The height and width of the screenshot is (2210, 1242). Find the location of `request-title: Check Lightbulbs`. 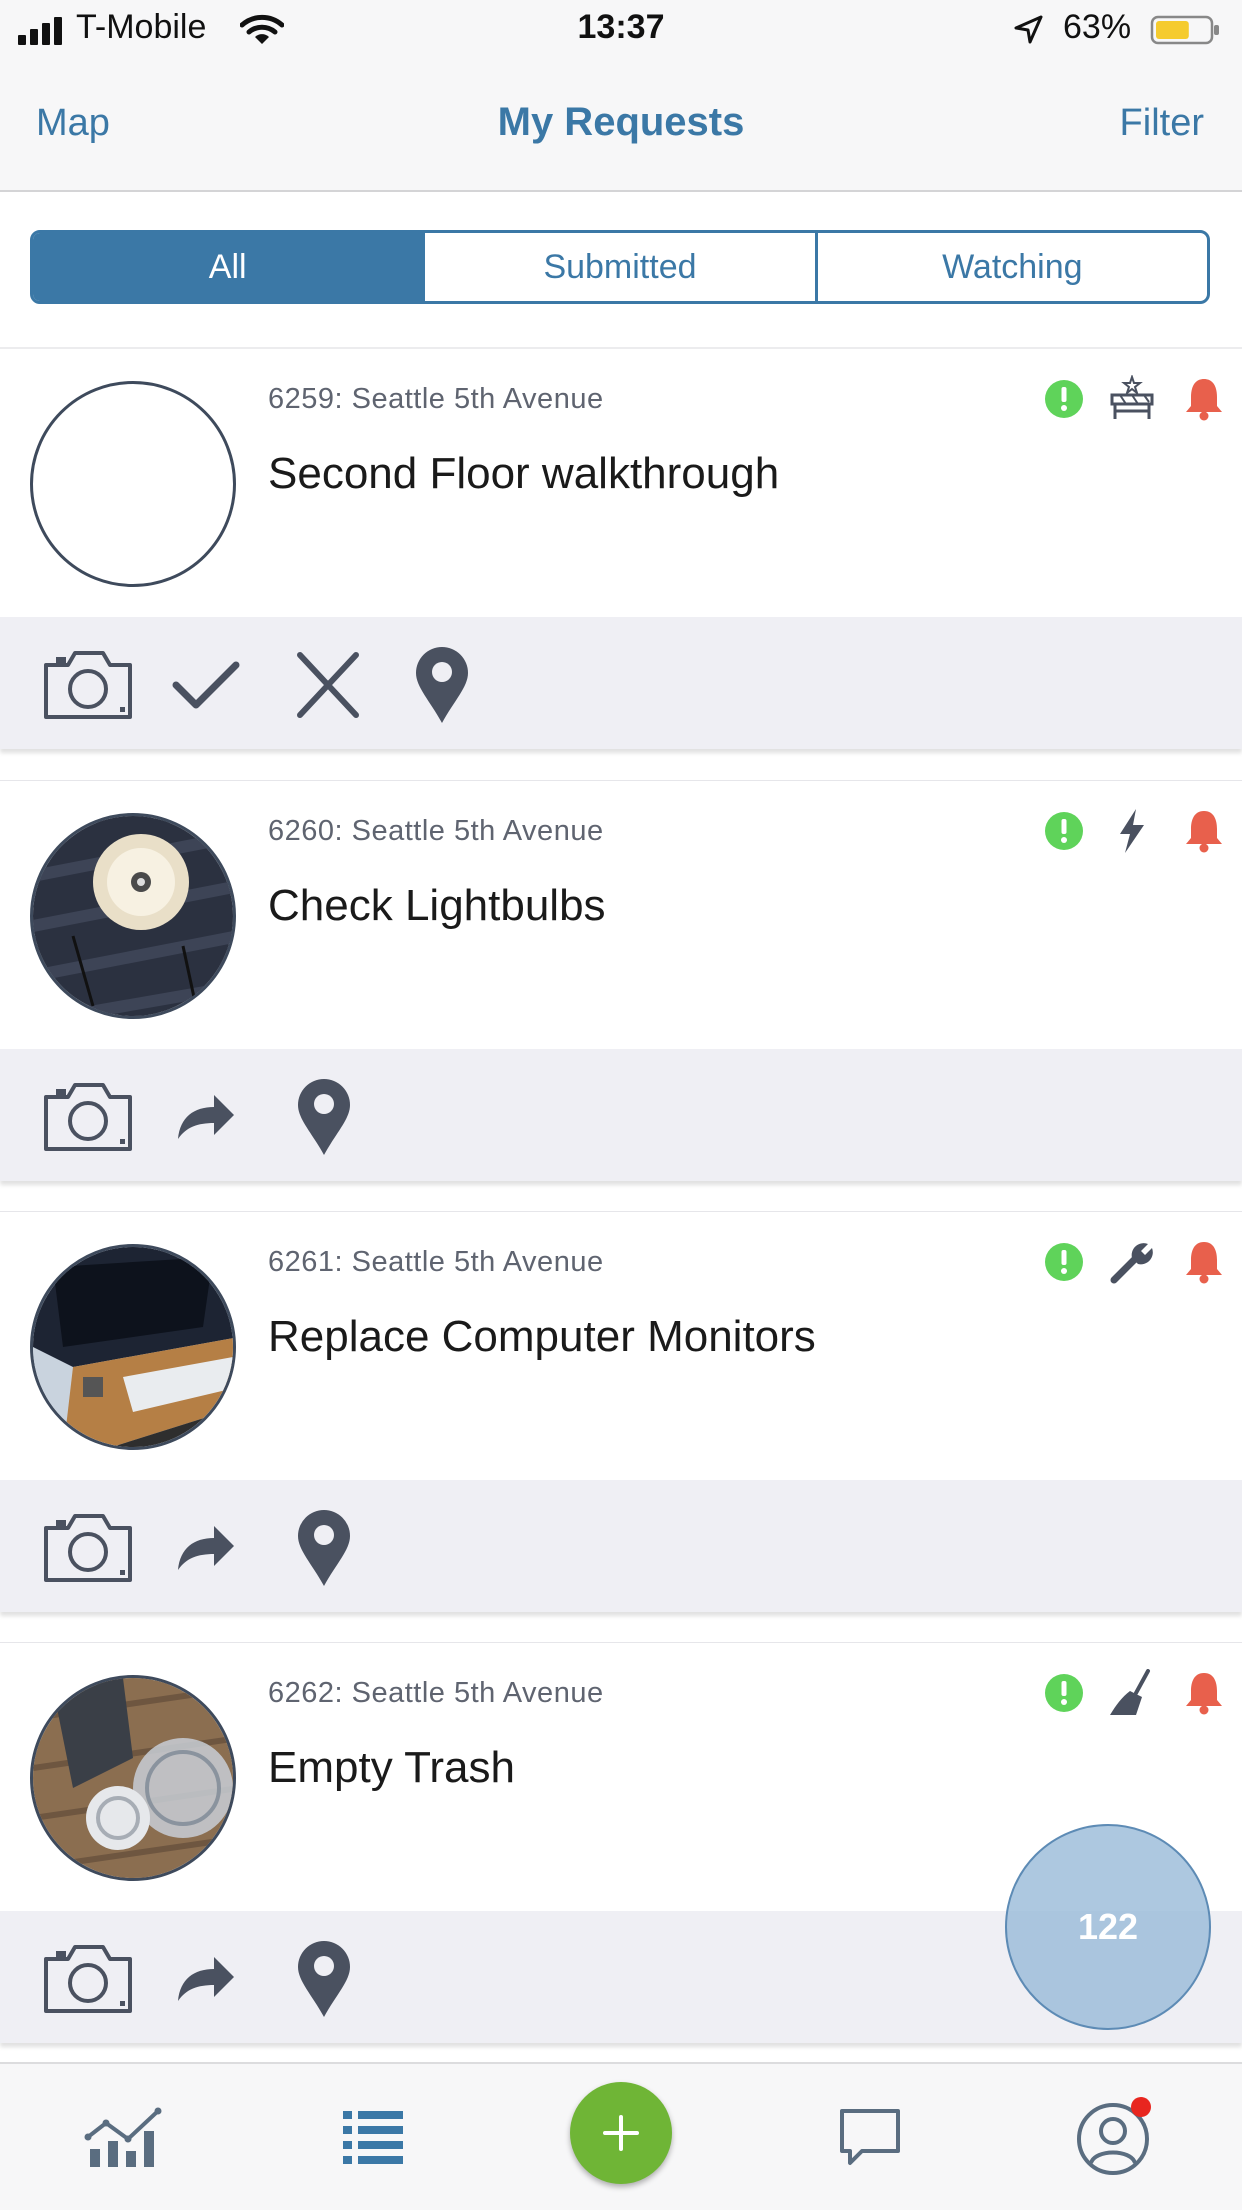

request-title: Check Lightbulbs is located at coordinates (437, 905).